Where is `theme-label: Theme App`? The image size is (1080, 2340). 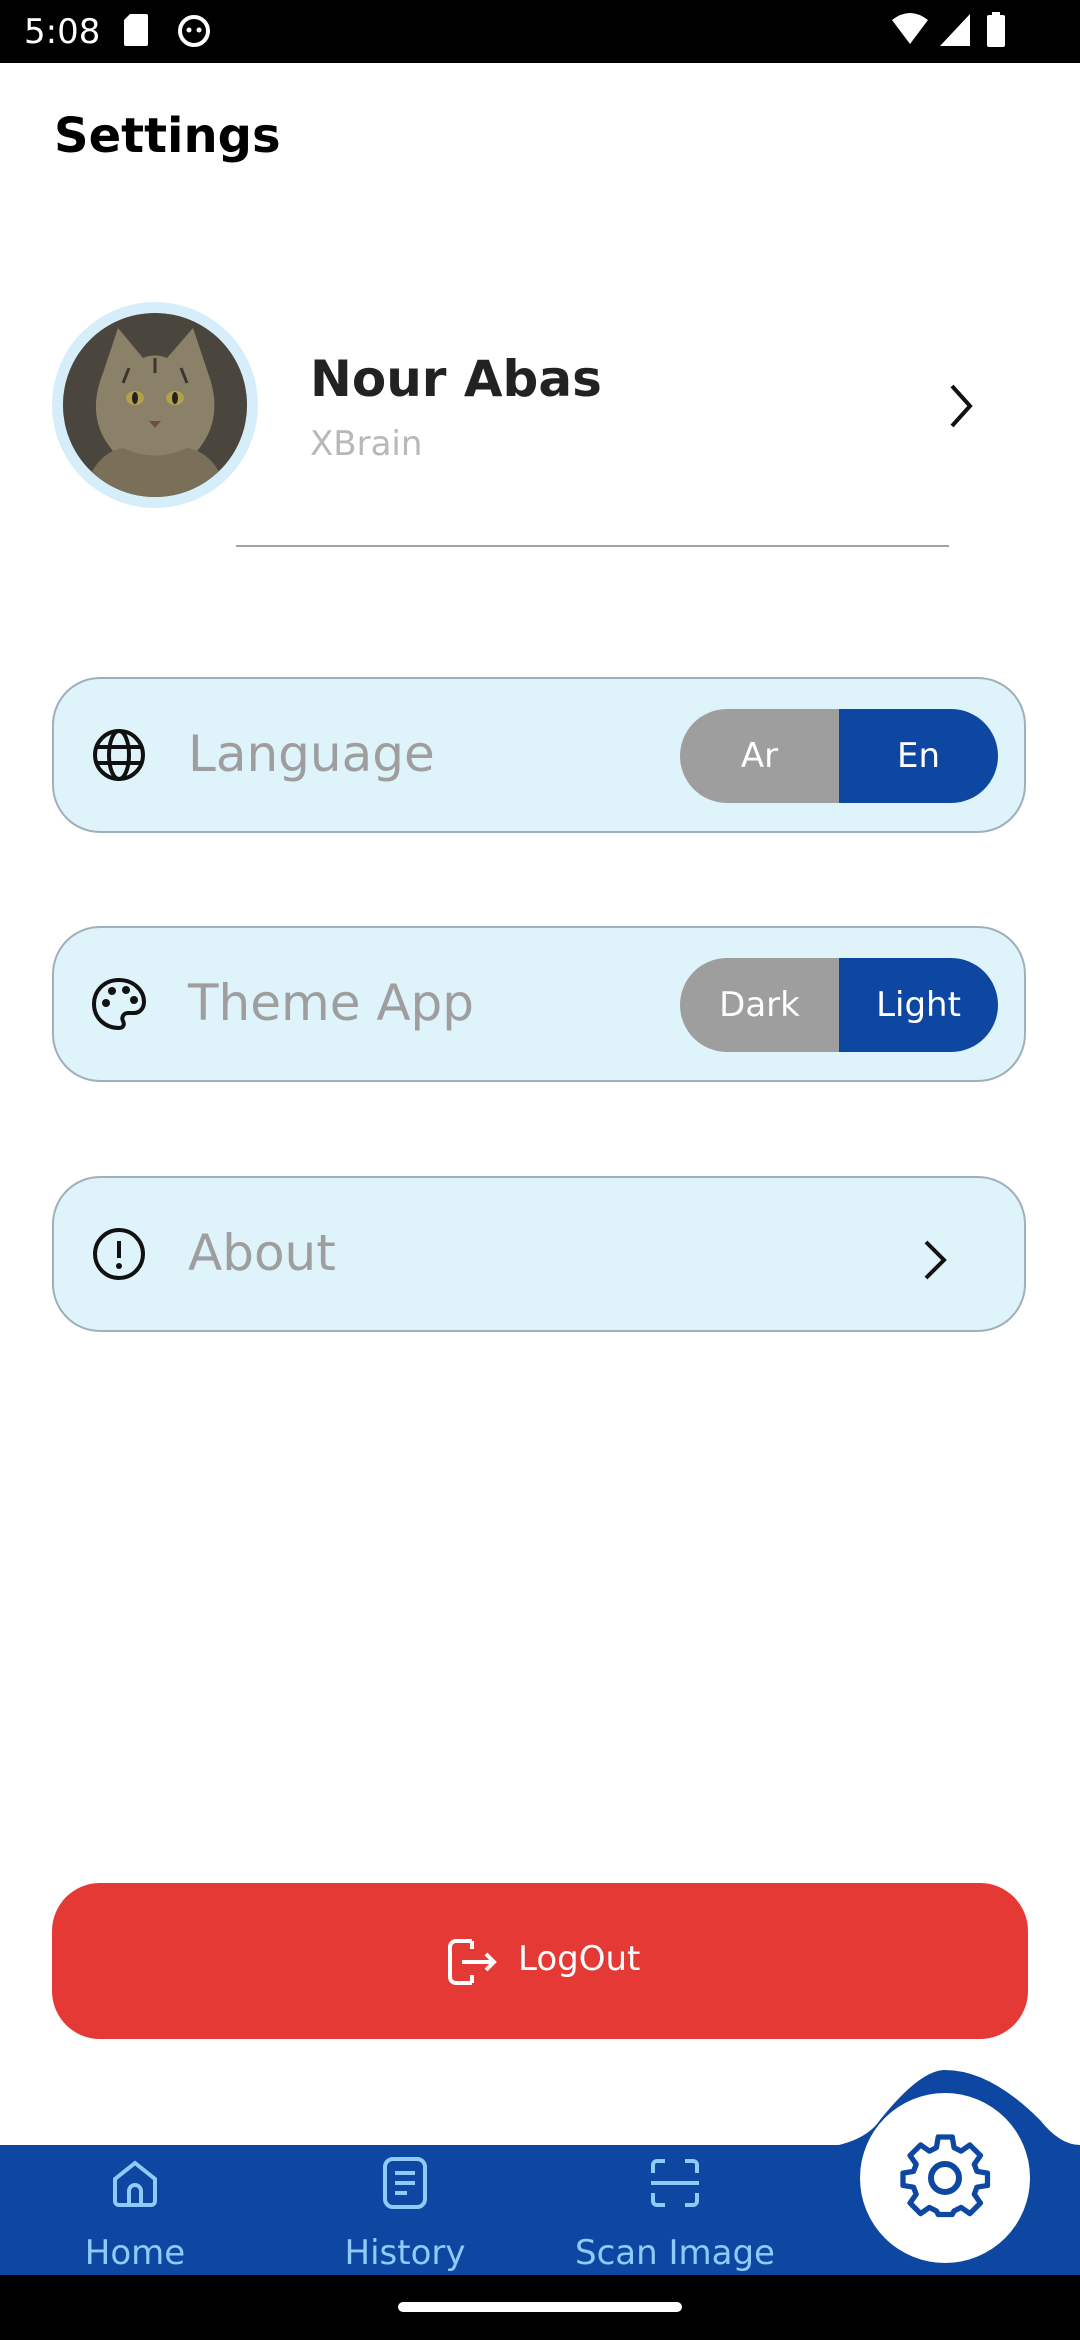 theme-label: Theme App is located at coordinates (331, 1003).